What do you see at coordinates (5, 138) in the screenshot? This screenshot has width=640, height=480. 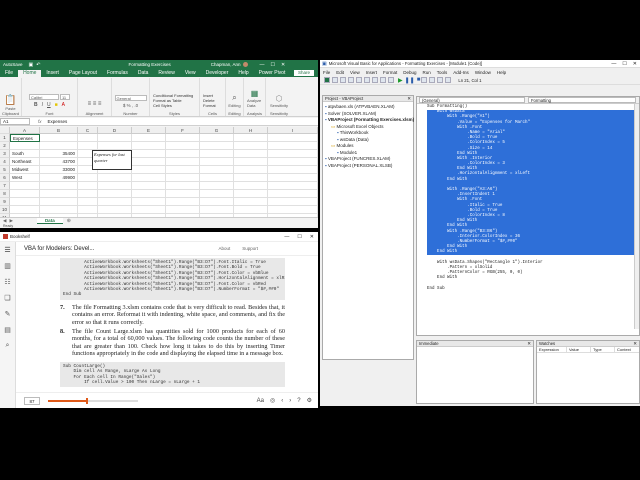 I see `row-header: 1` at bounding box center [5, 138].